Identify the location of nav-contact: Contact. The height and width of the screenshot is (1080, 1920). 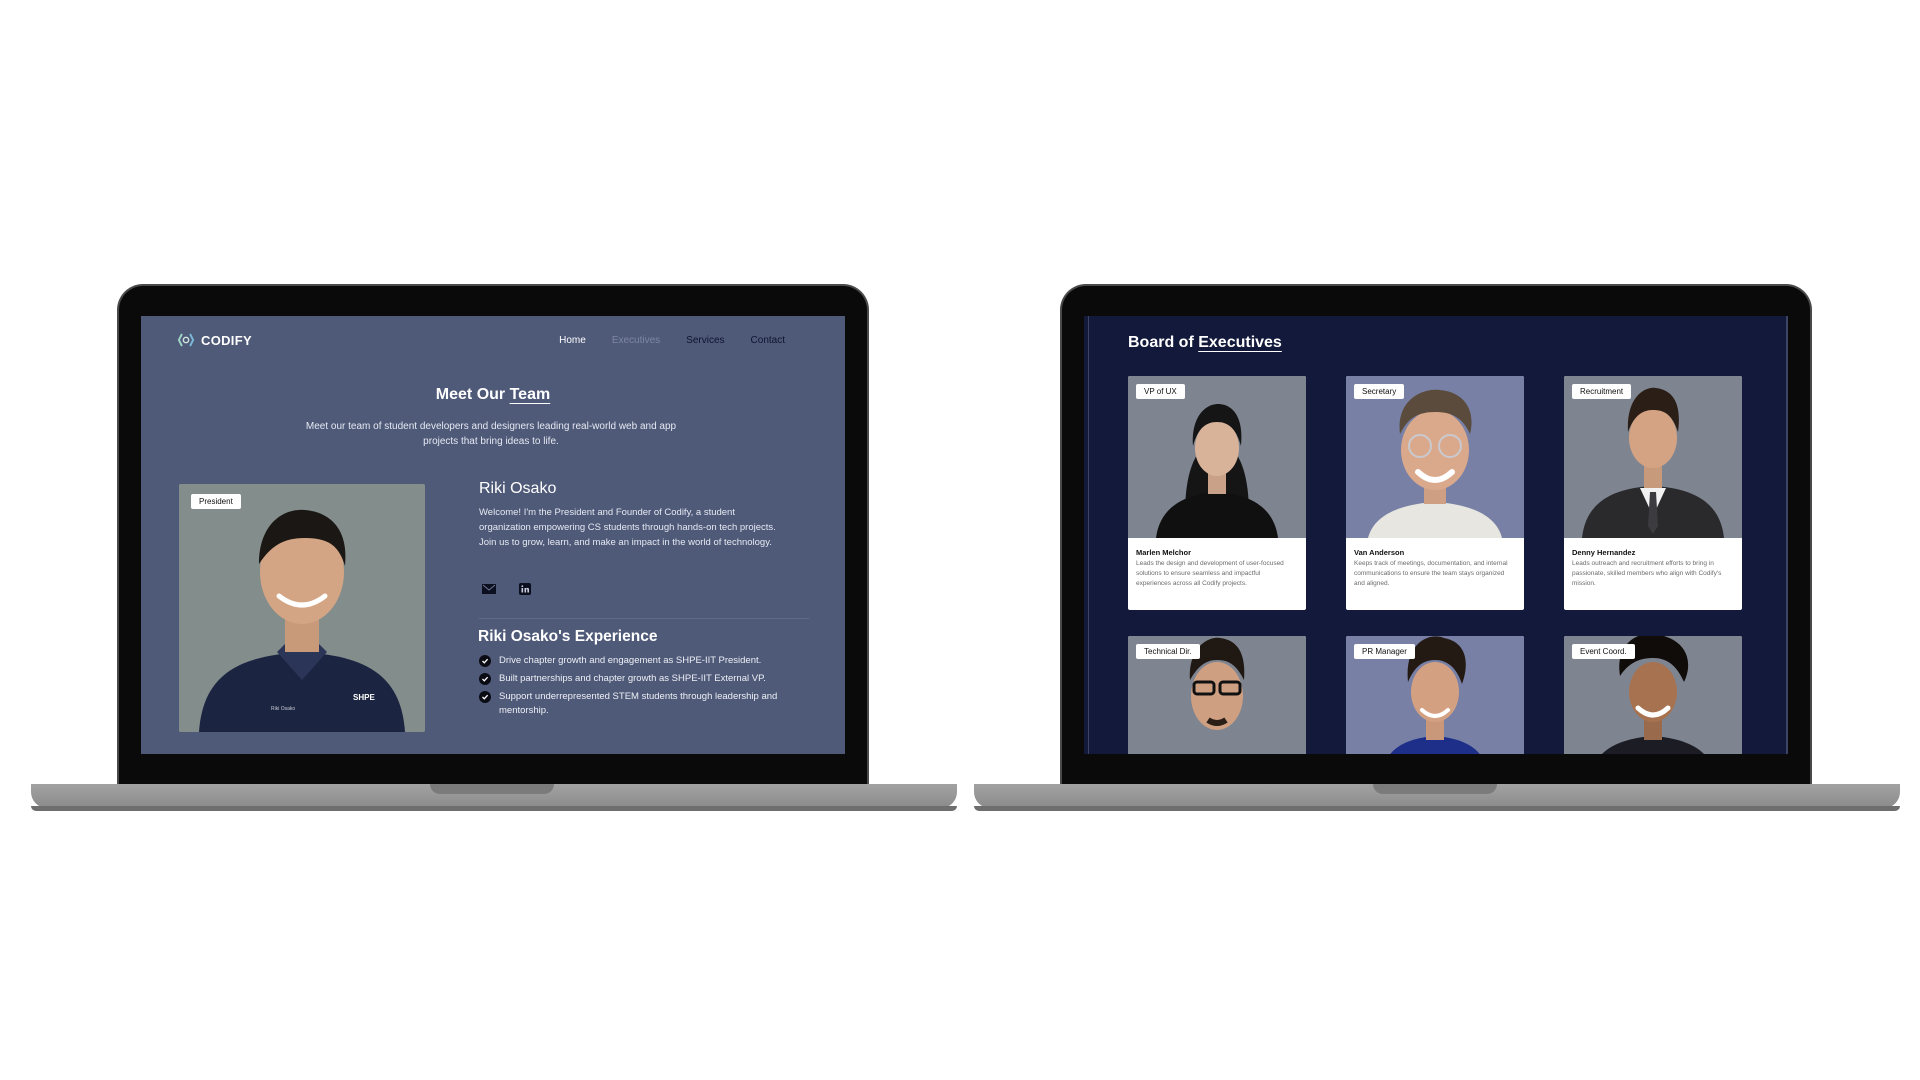
(768, 340).